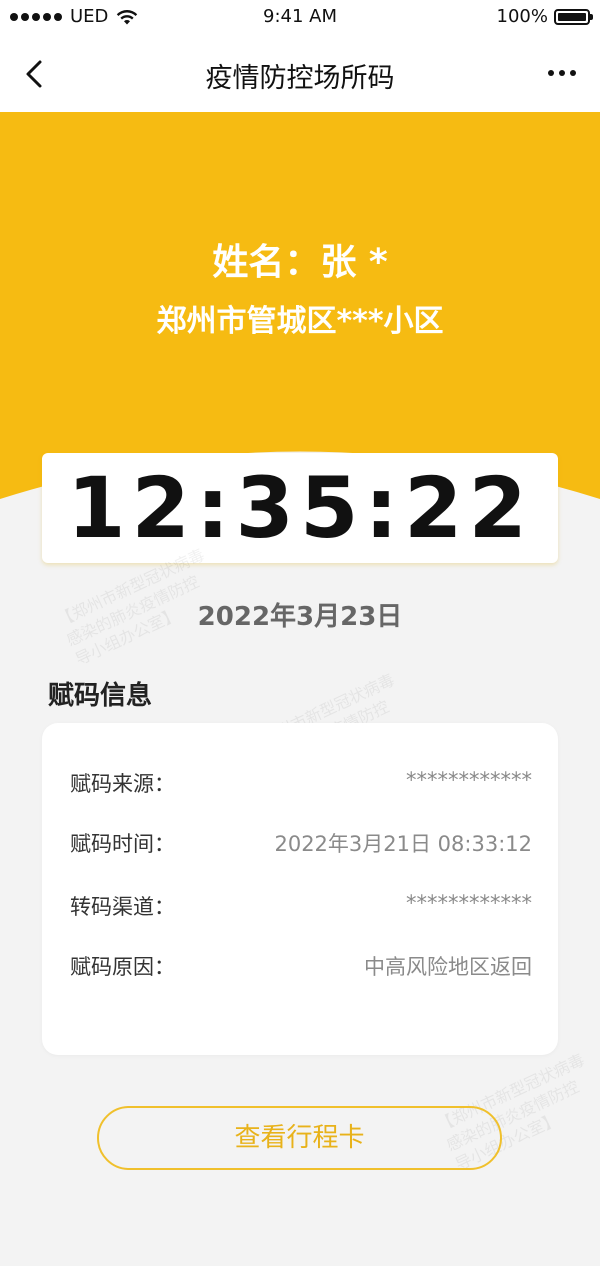  I want to click on clock-card: 12:35:22, so click(300, 508).